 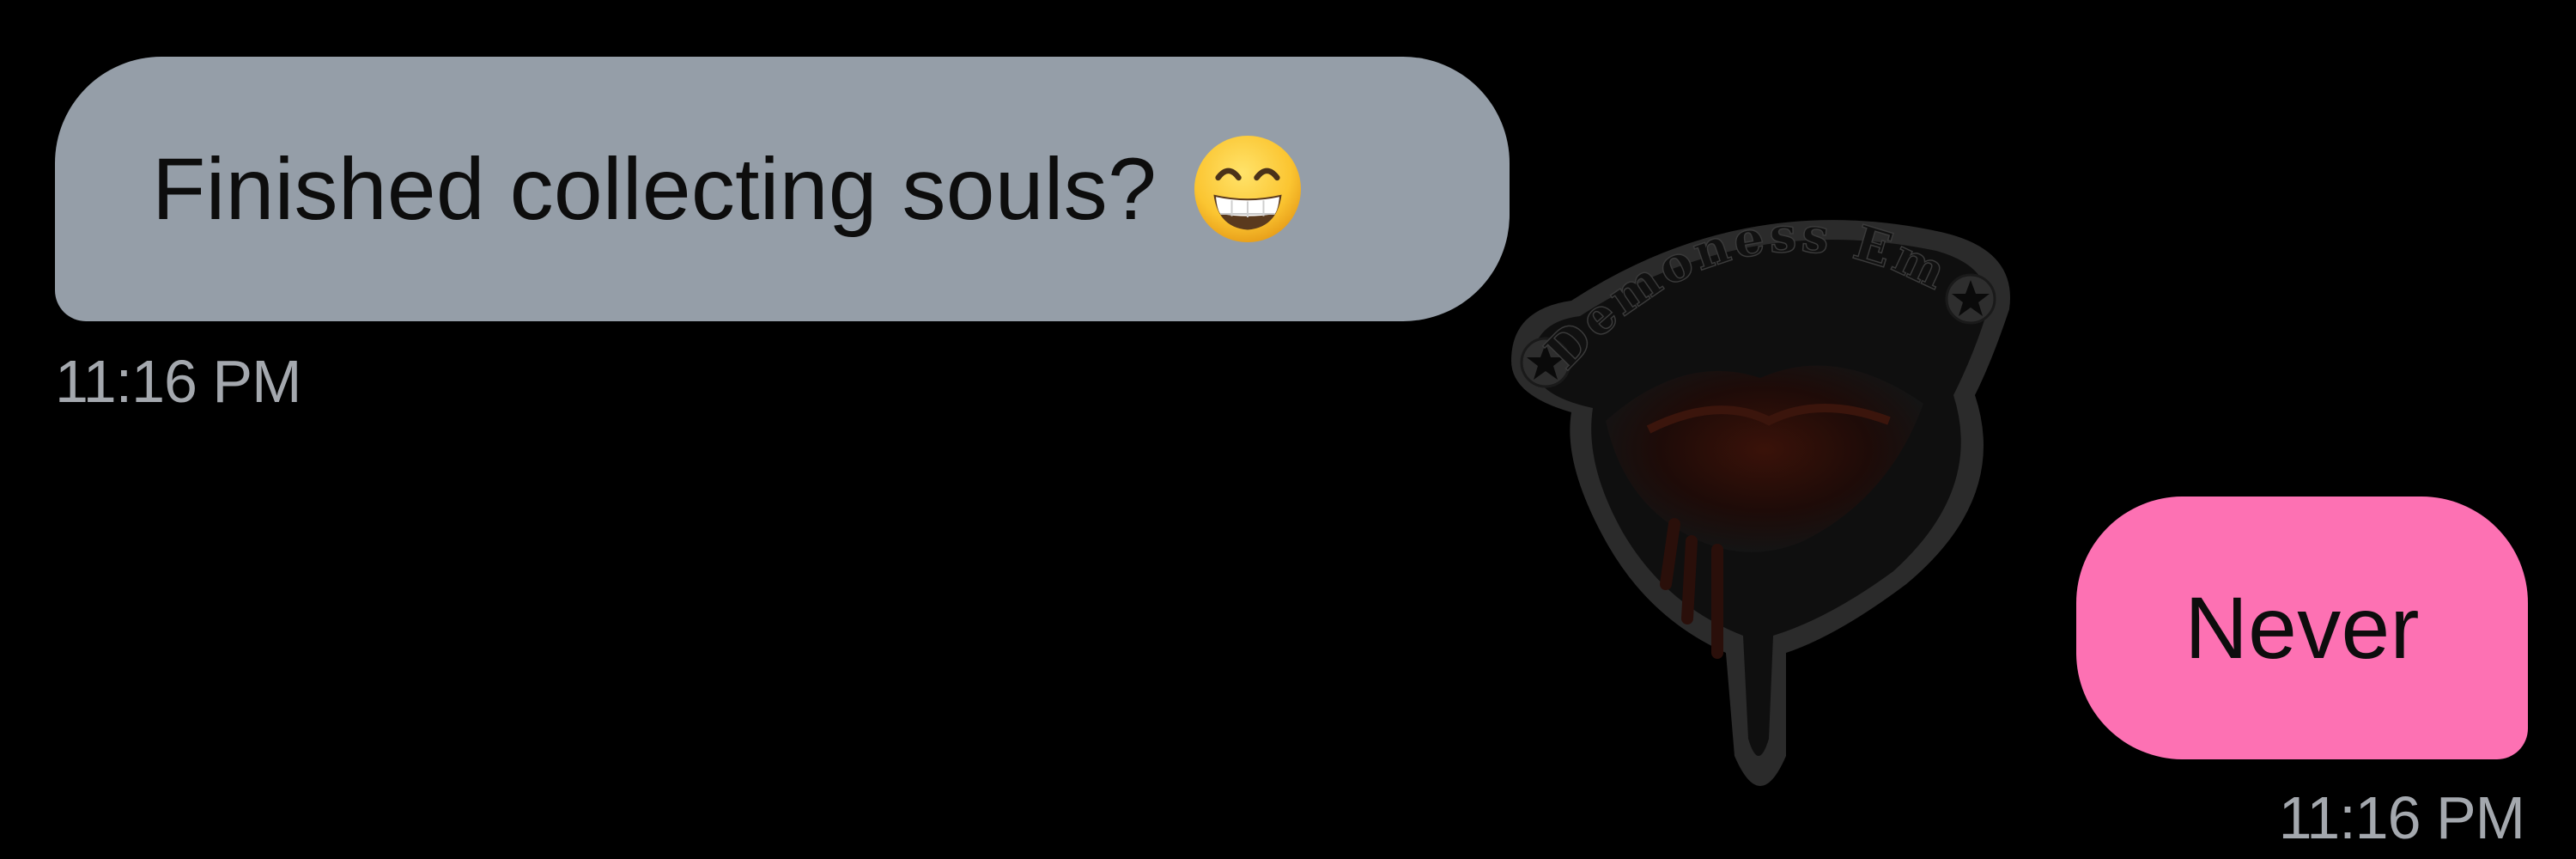 What do you see at coordinates (2401, 817) in the screenshot?
I see `outgoing-message-timestamp: 11:16 PM` at bounding box center [2401, 817].